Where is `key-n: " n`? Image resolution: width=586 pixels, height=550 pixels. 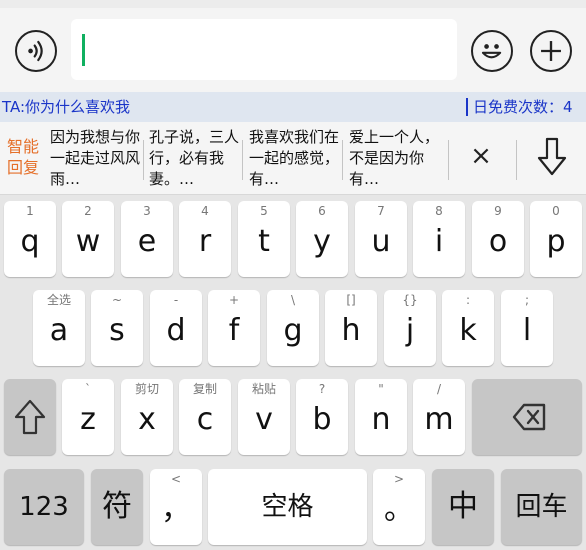
key-n: " n is located at coordinates (381, 417).